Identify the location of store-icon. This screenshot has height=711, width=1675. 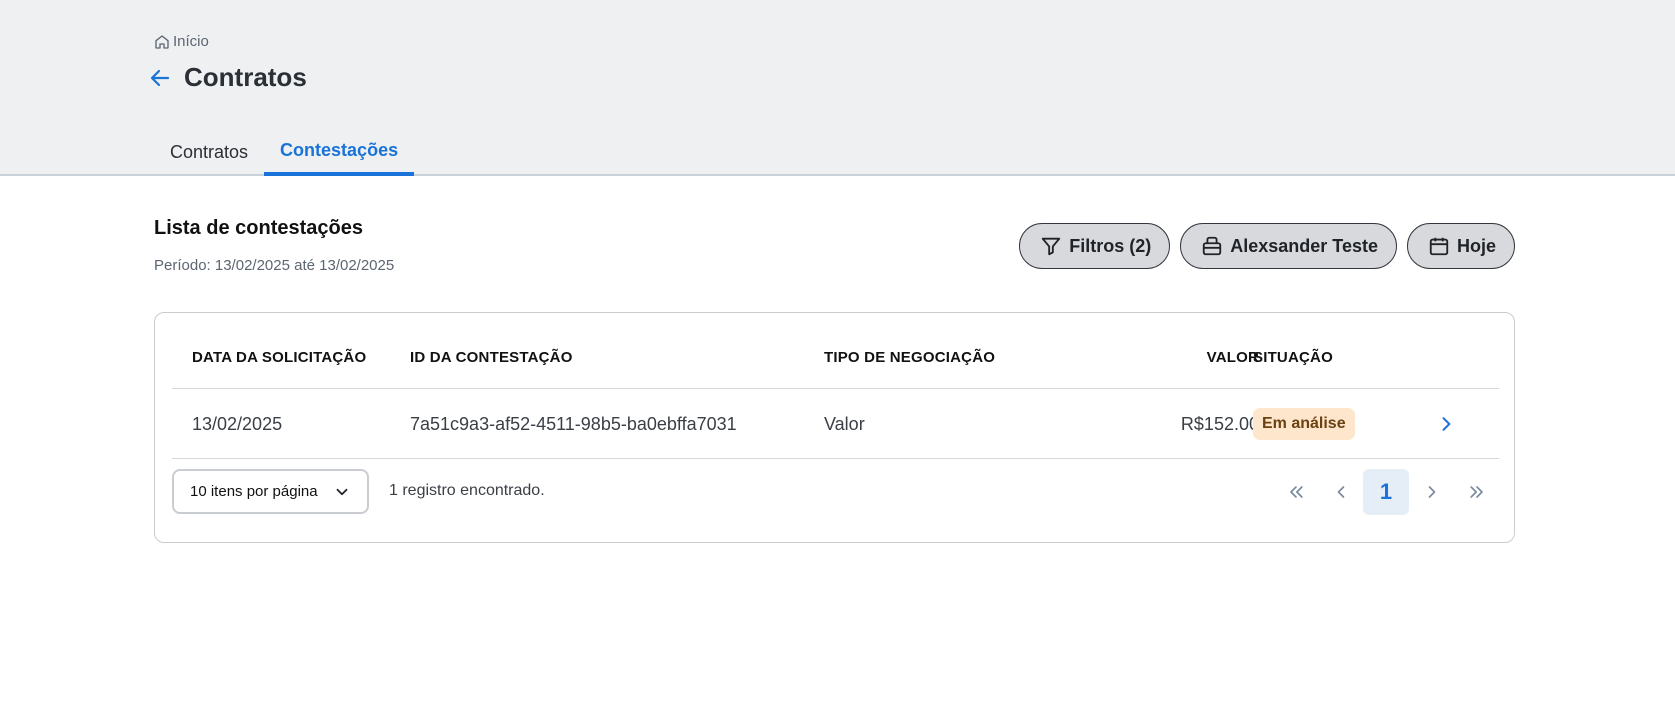
(1212, 246).